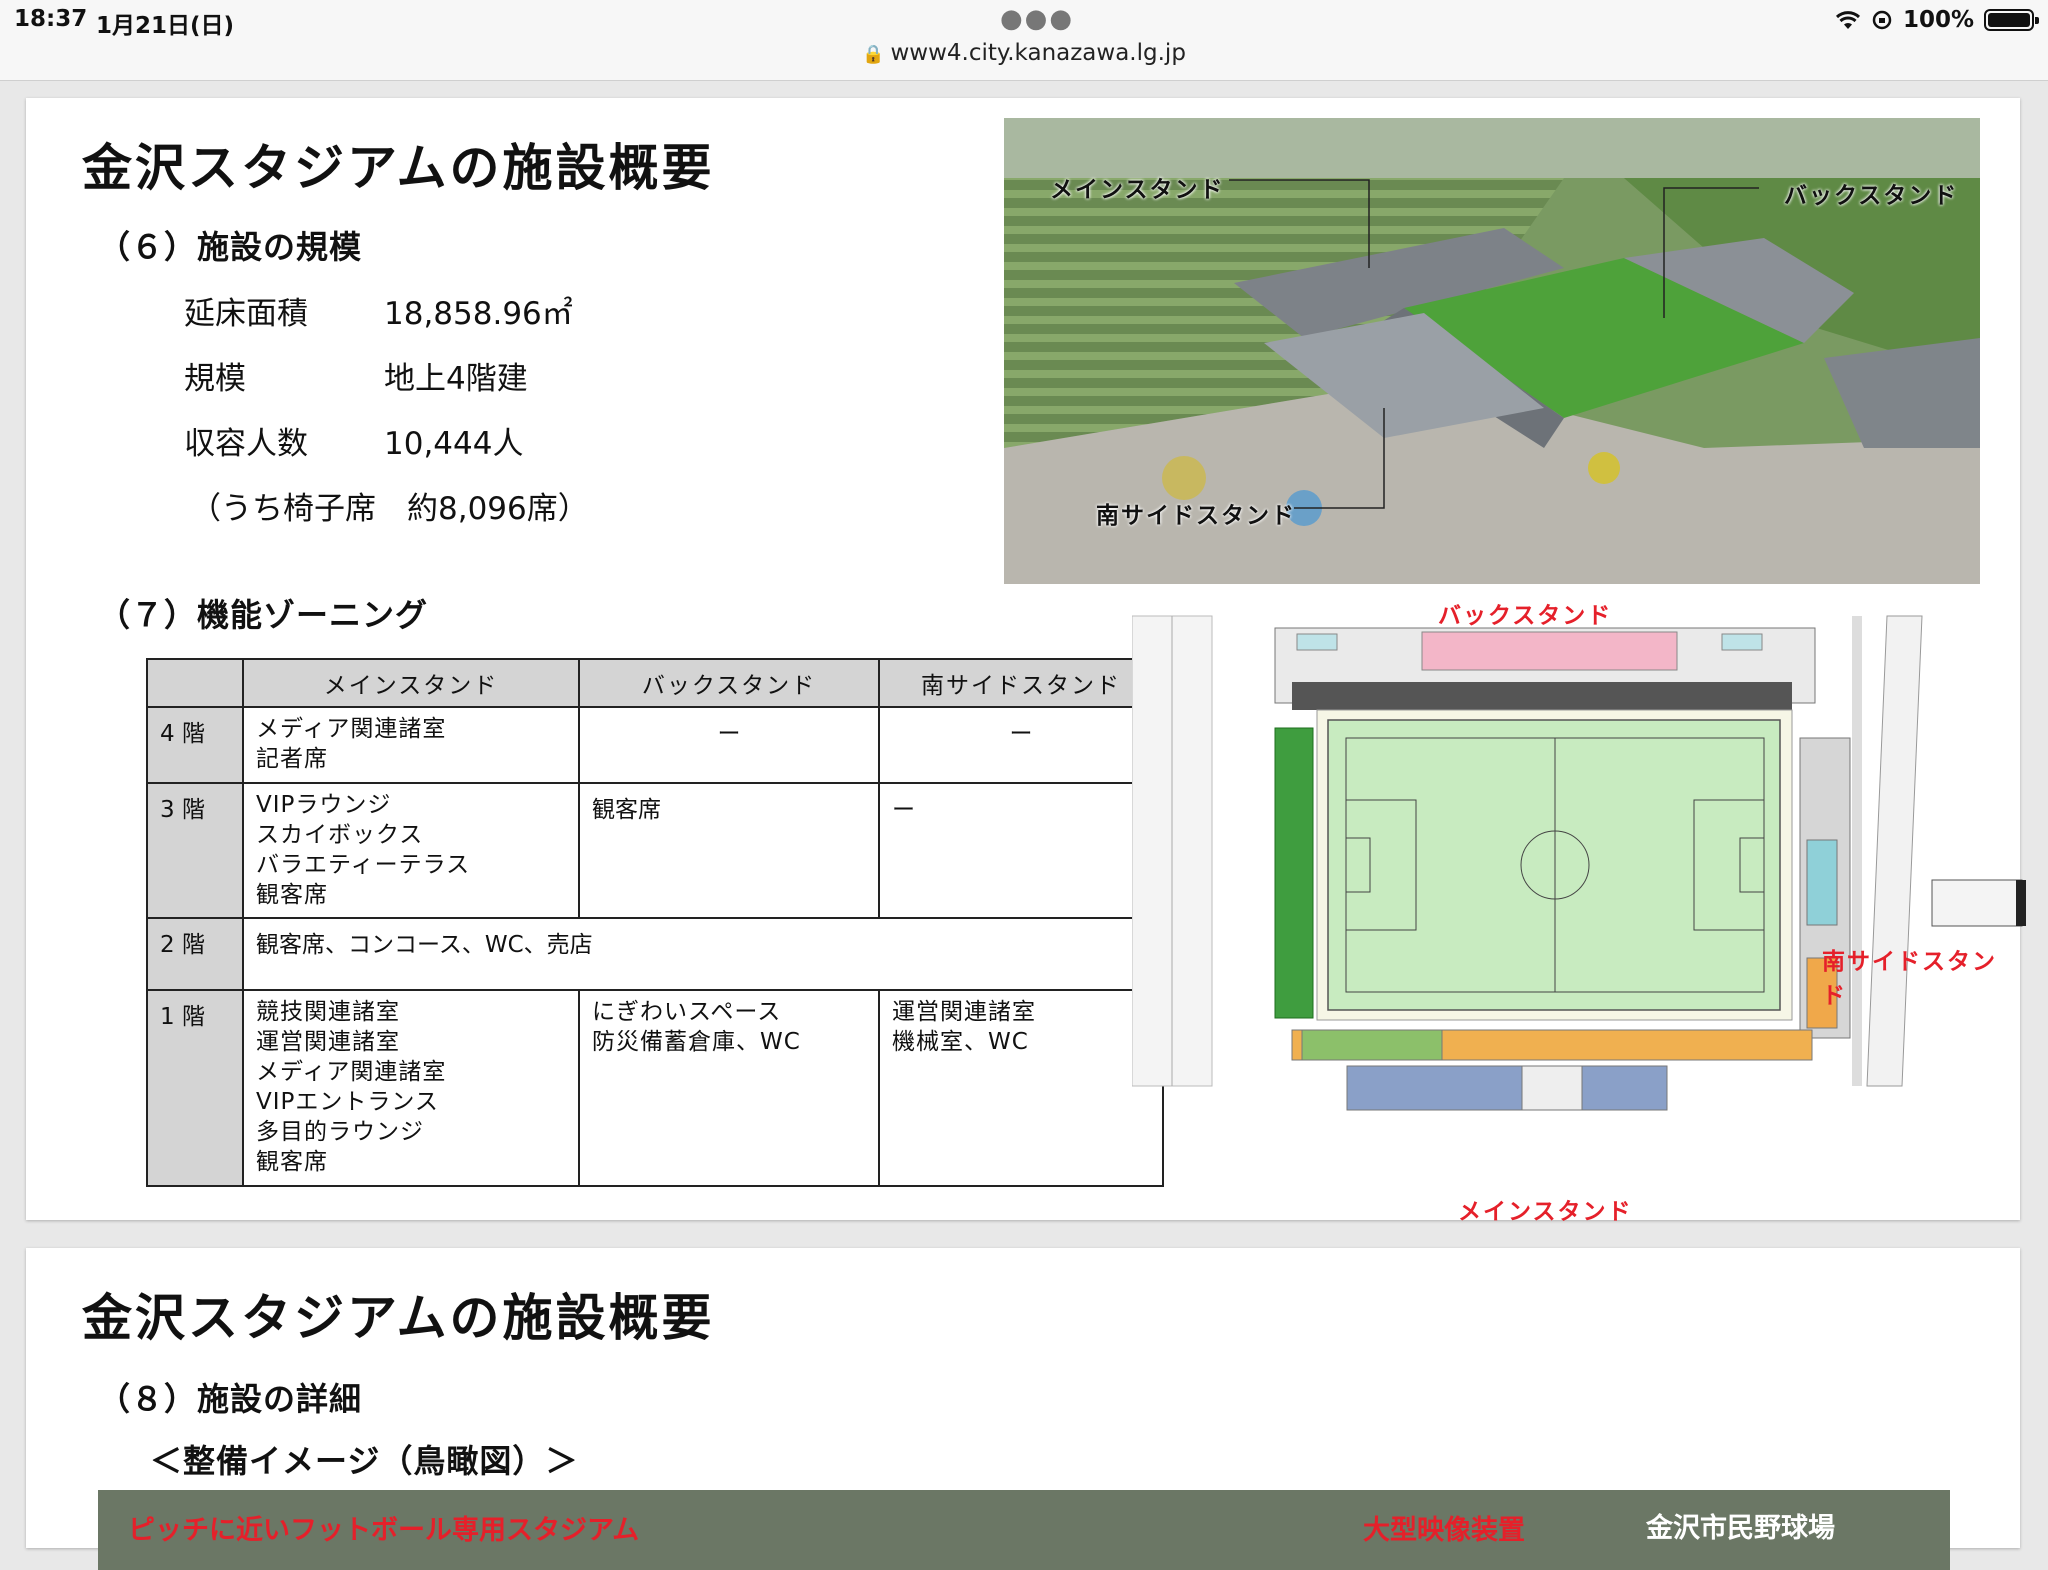 Image resolution: width=2048 pixels, height=1570 pixels. What do you see at coordinates (411, 745) in the screenshot?
I see `main-stand-cell: メディア関連諸室 記者席` at bounding box center [411, 745].